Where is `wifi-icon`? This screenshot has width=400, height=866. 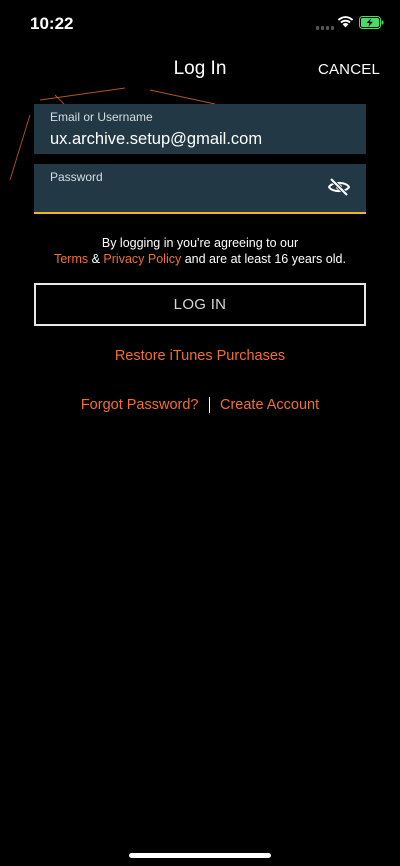 wifi-icon is located at coordinates (345, 22).